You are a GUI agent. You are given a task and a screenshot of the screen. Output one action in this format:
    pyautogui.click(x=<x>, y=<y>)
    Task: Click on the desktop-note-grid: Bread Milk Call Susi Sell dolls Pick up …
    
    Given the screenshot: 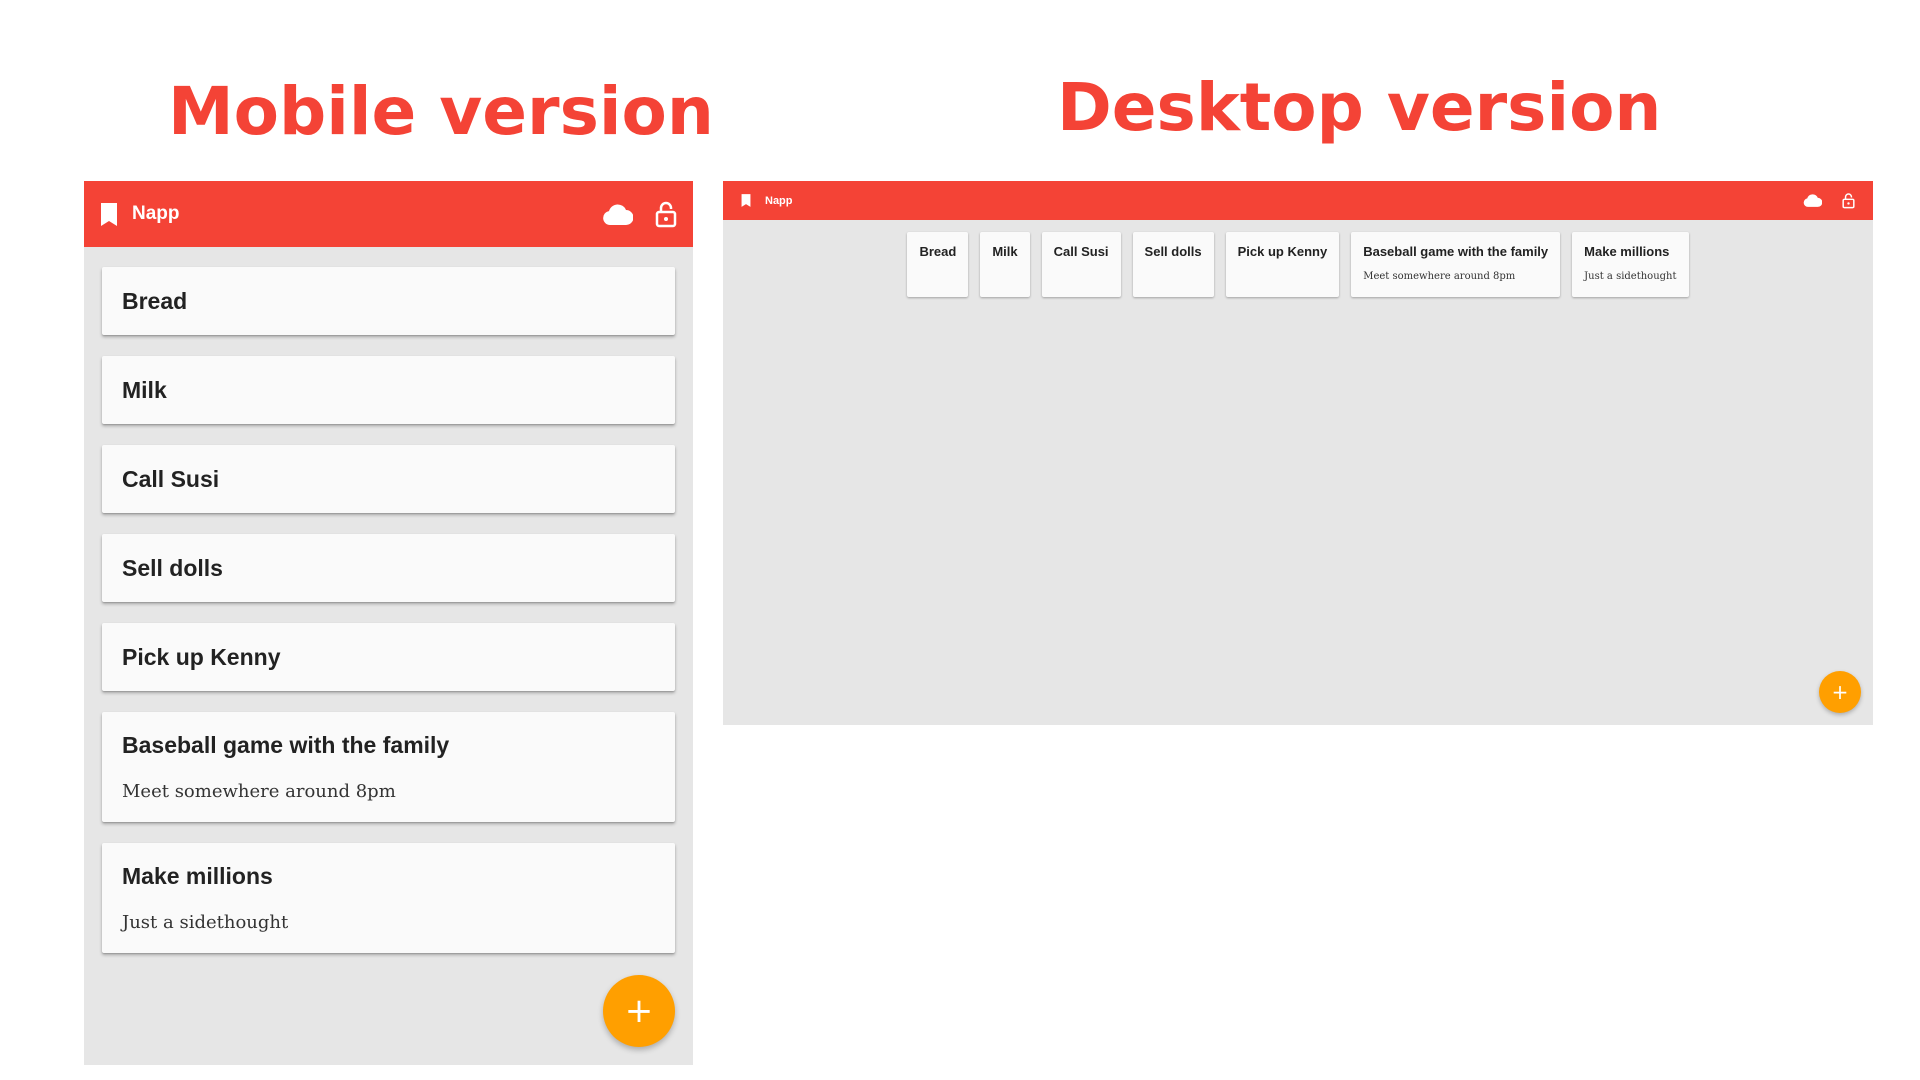 What is the action you would take?
    pyautogui.click(x=1298, y=258)
    